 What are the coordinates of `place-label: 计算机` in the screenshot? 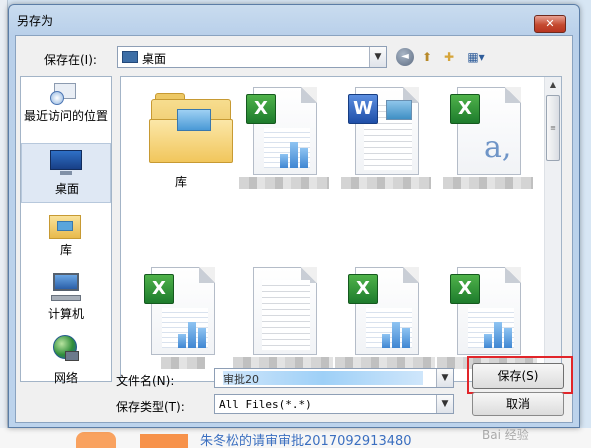 It's located at (65, 314).